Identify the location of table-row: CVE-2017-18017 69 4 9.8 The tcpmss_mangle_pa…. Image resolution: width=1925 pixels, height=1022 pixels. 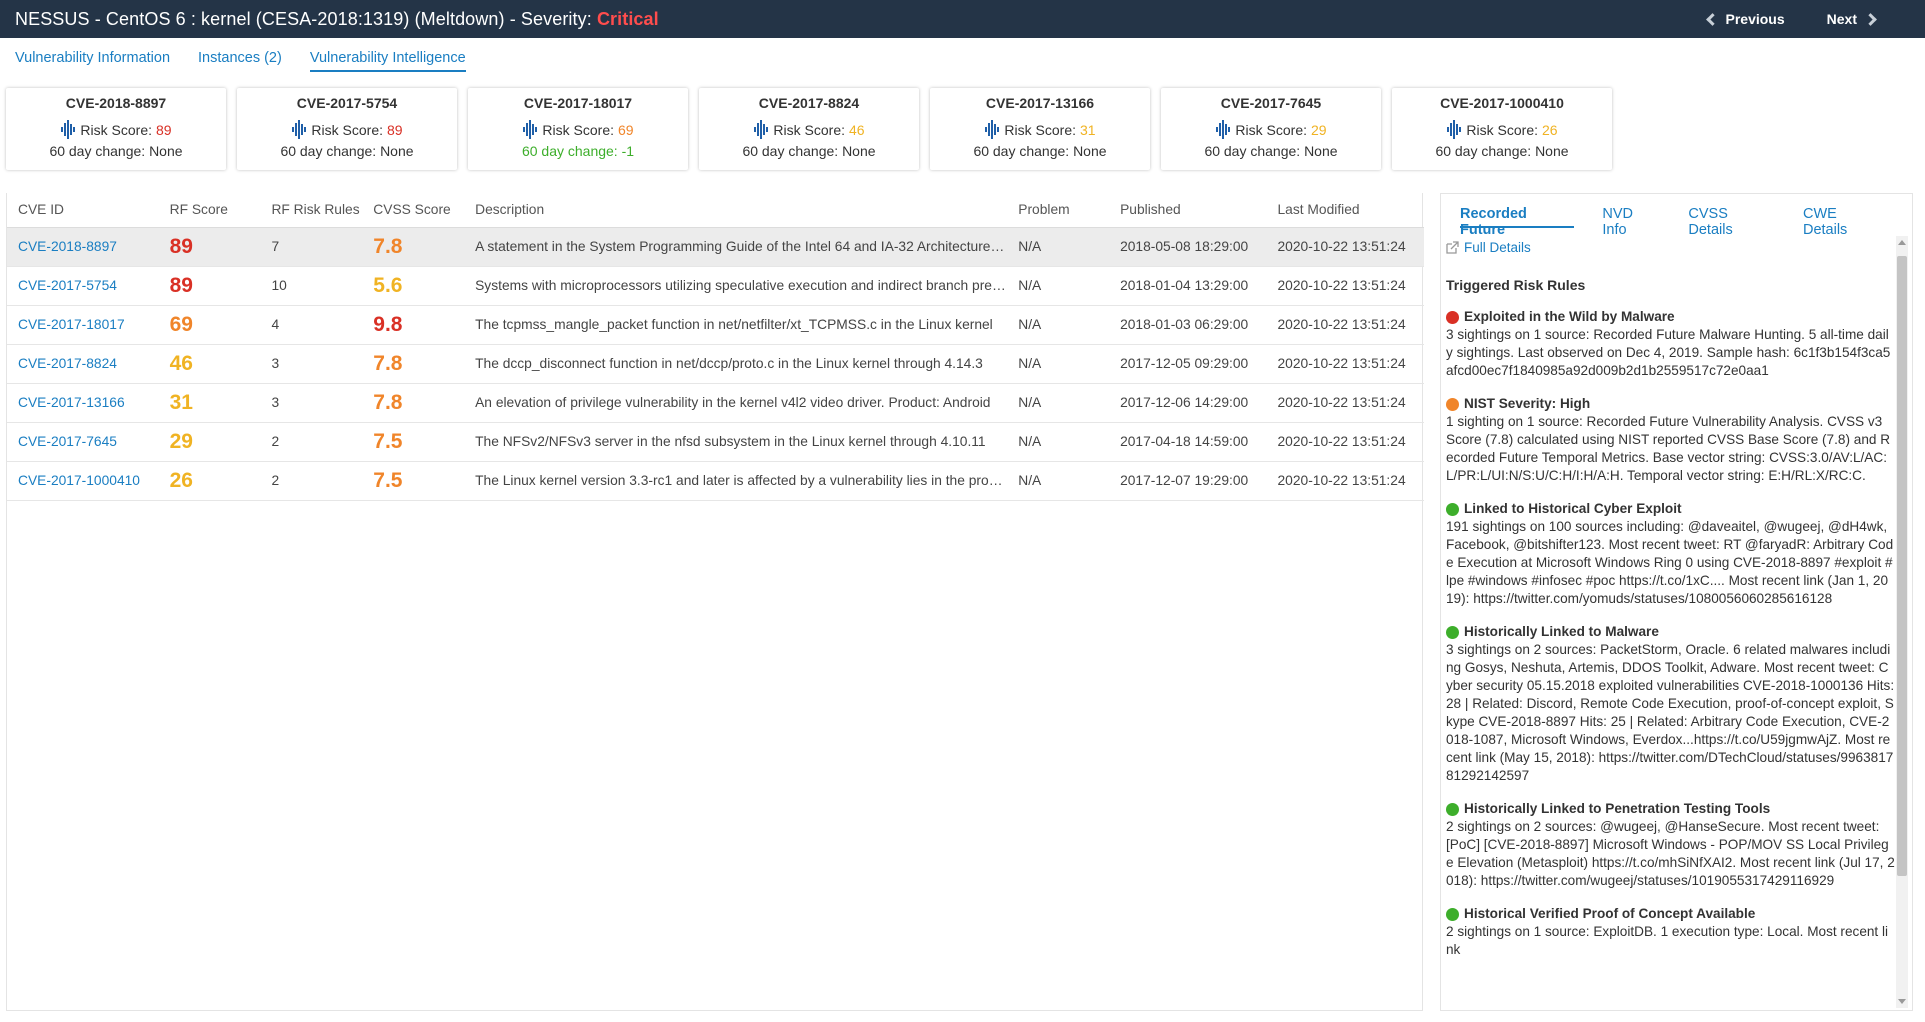
(715, 325).